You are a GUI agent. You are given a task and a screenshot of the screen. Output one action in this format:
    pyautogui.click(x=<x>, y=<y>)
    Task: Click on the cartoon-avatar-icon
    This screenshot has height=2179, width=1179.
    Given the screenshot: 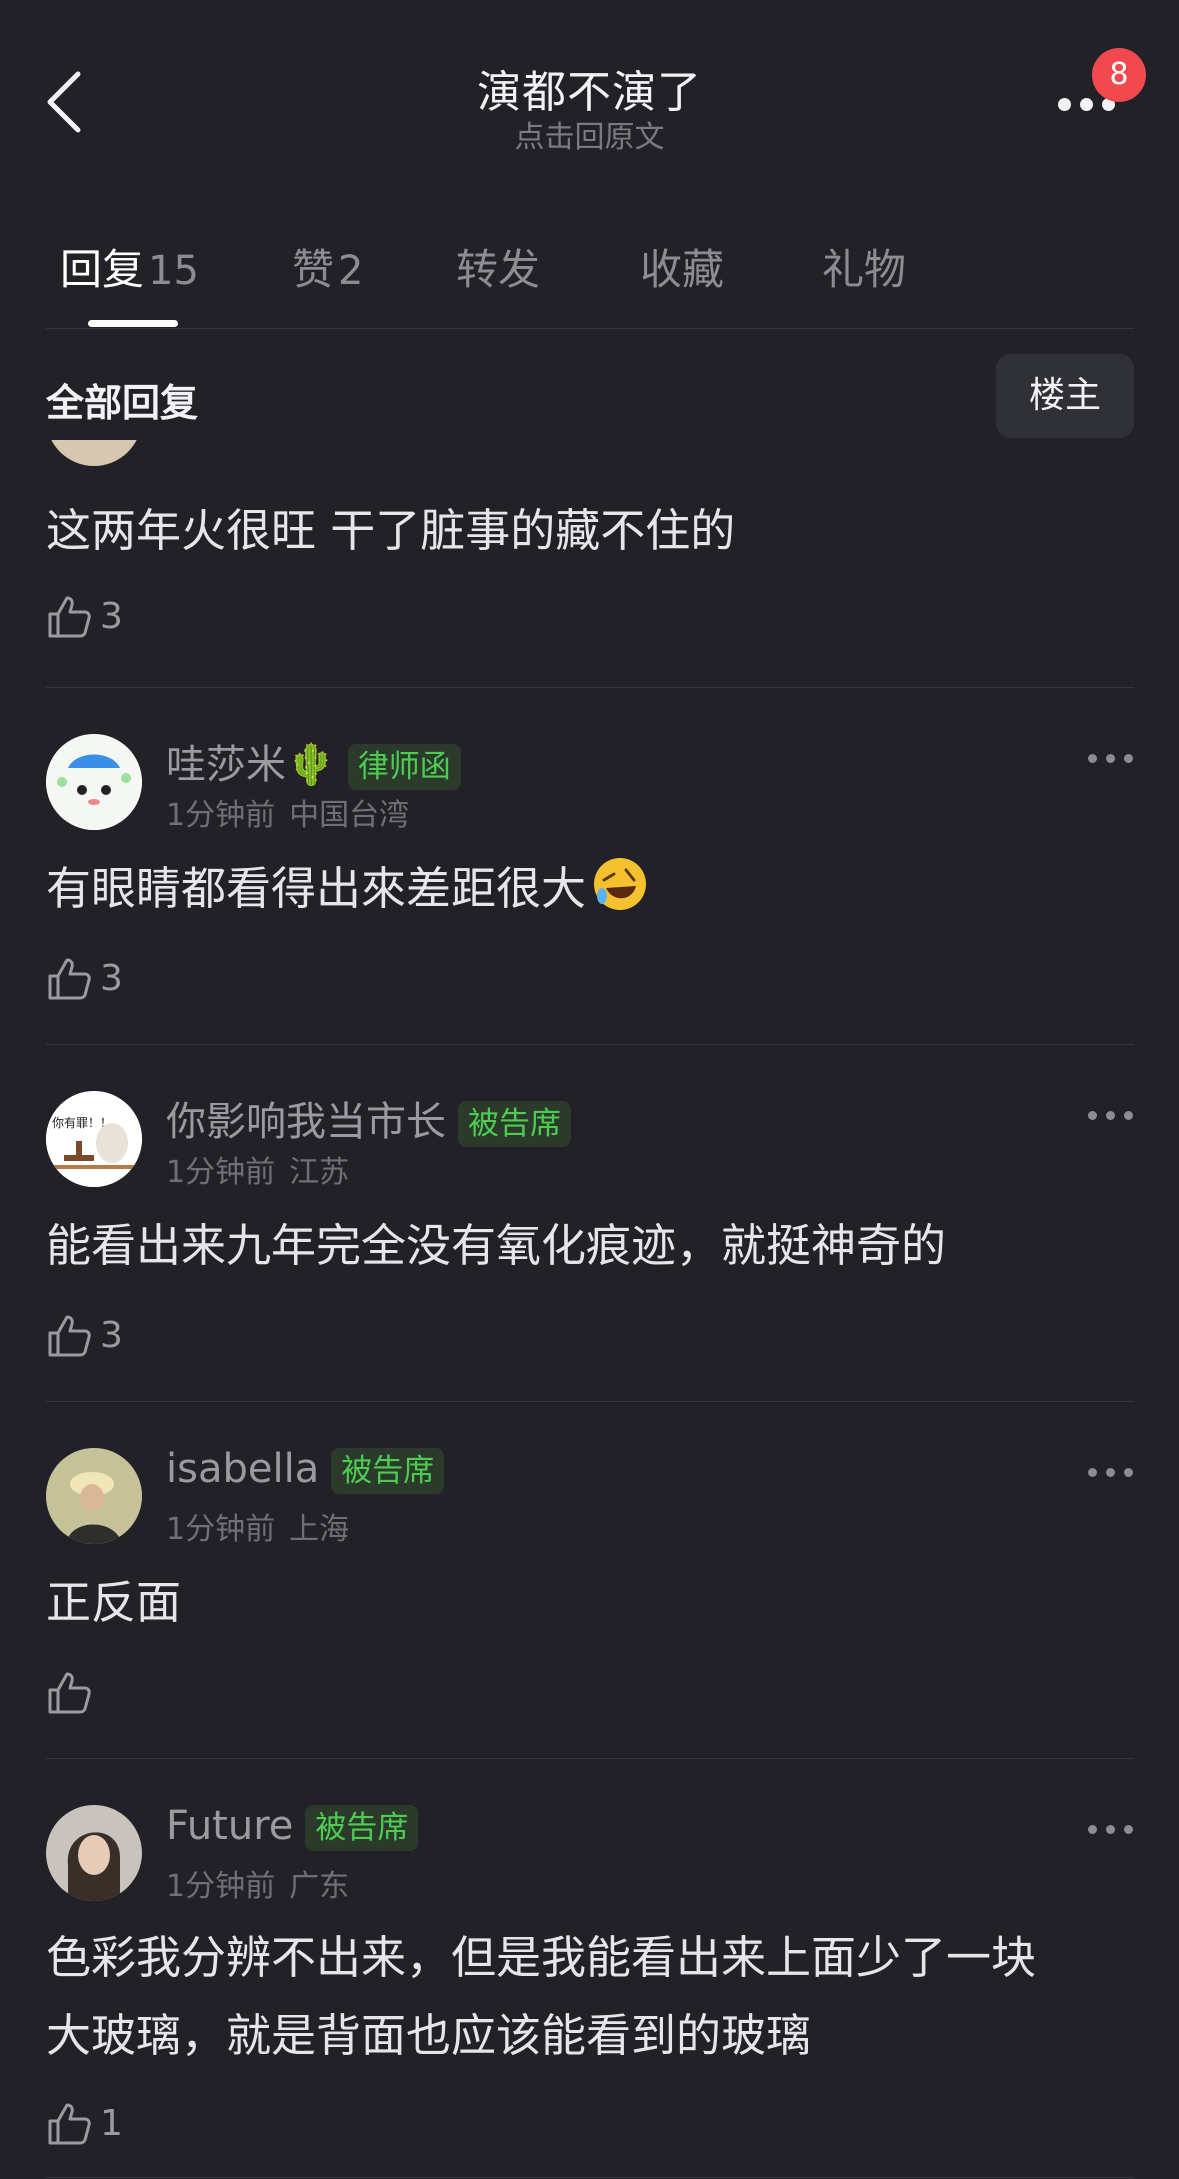 What is the action you would take?
    pyautogui.click(x=94, y=782)
    